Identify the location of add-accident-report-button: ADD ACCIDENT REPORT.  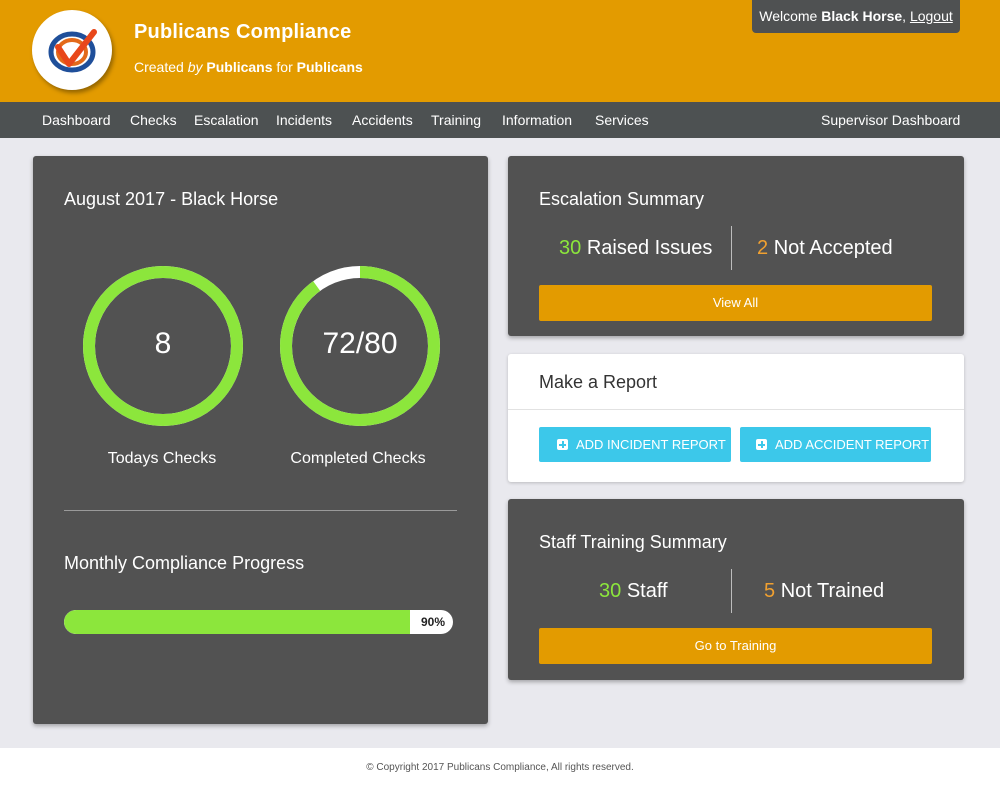
(835, 444).